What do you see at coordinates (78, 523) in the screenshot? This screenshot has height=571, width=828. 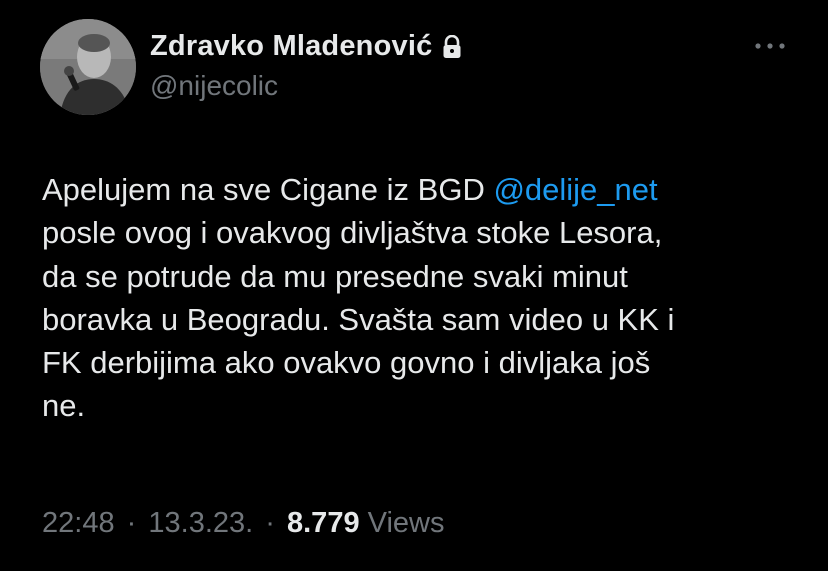 I see `tweet-time: 22:48` at bounding box center [78, 523].